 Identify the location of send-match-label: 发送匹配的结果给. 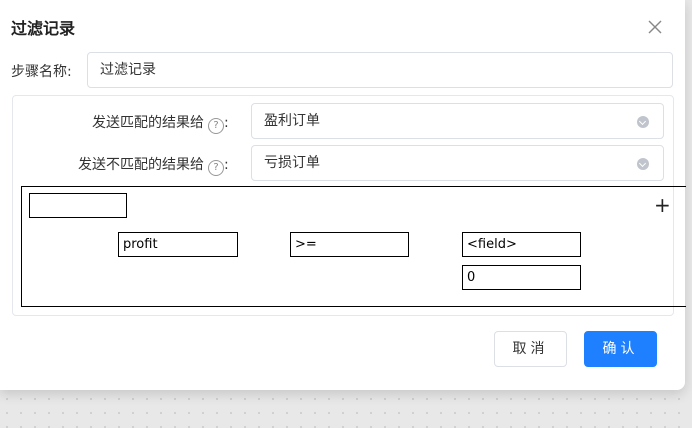
(148, 123).